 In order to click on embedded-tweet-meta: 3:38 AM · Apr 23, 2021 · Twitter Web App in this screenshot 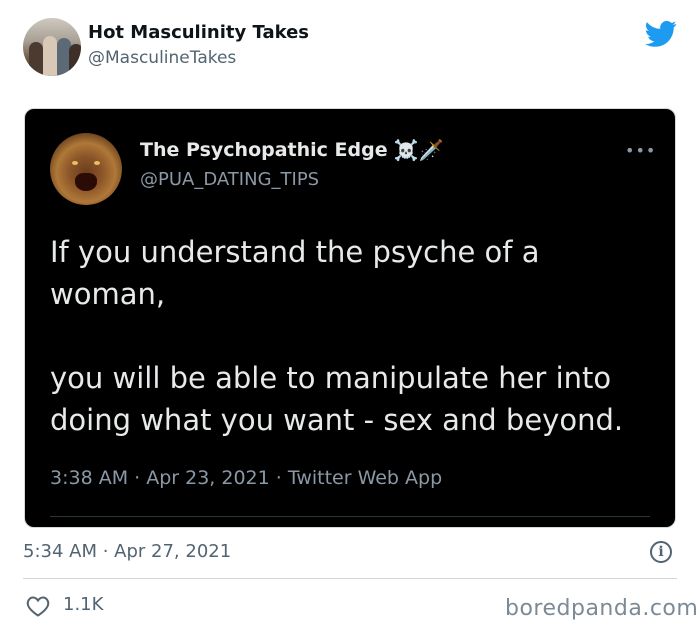, I will do `click(246, 478)`.